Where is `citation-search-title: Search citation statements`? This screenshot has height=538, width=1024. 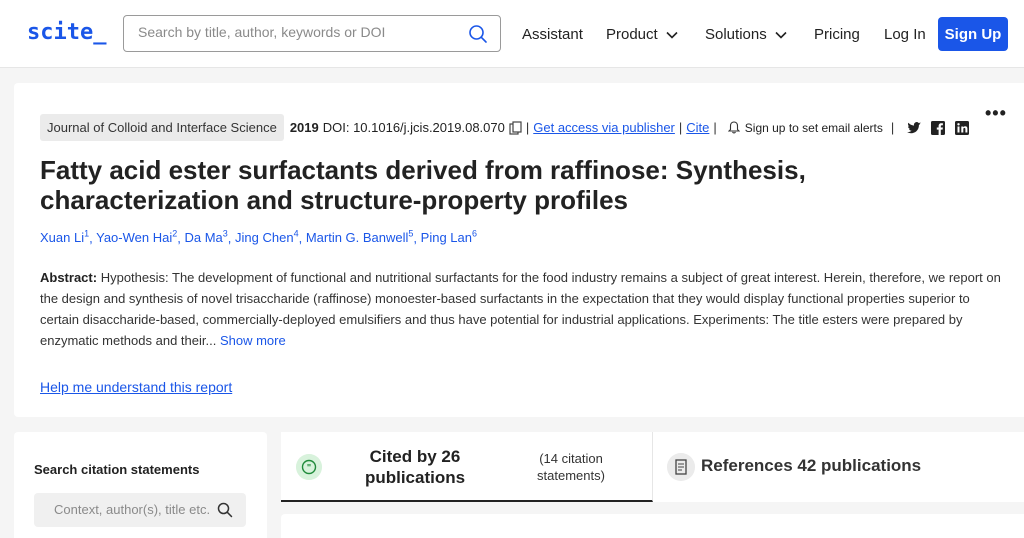 citation-search-title: Search citation statements is located at coordinates (117, 469).